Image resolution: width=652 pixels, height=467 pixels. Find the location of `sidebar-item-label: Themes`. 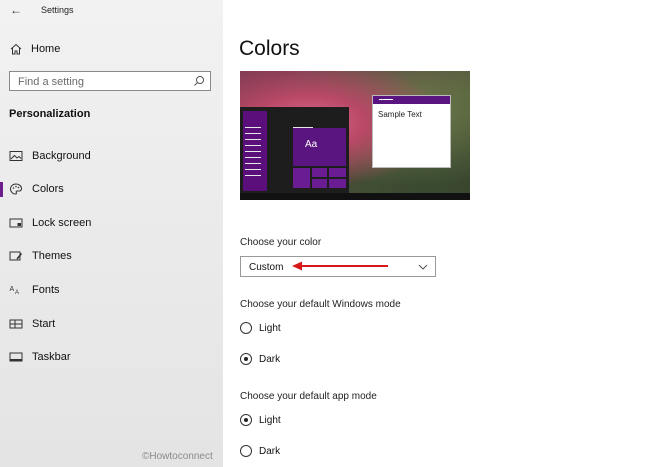

sidebar-item-label: Themes is located at coordinates (52, 256).